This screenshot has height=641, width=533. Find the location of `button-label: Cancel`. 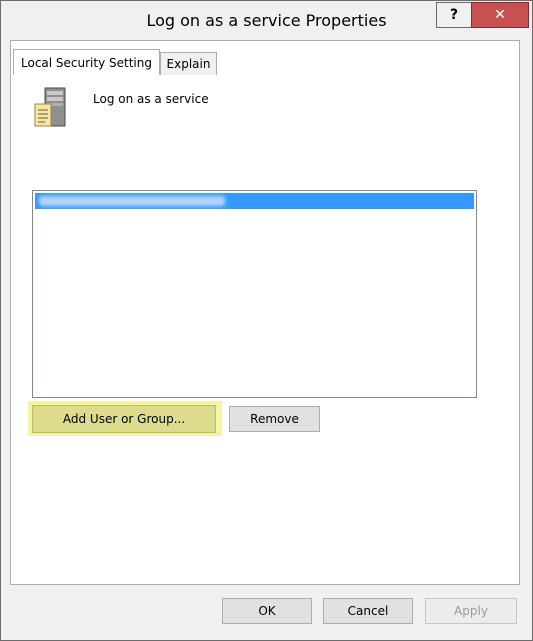

button-label: Cancel is located at coordinates (368, 611).